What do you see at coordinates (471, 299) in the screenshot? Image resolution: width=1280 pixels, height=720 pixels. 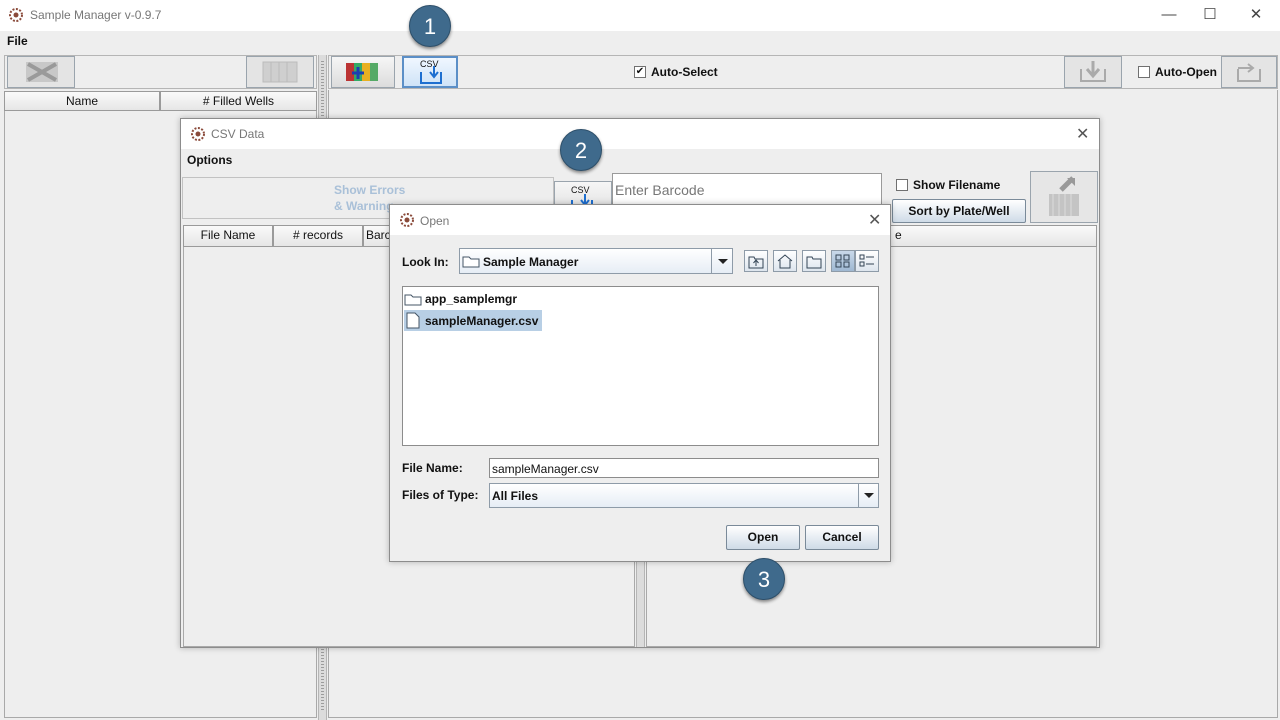 I see `file-name-text: app_samplemgr` at bounding box center [471, 299].